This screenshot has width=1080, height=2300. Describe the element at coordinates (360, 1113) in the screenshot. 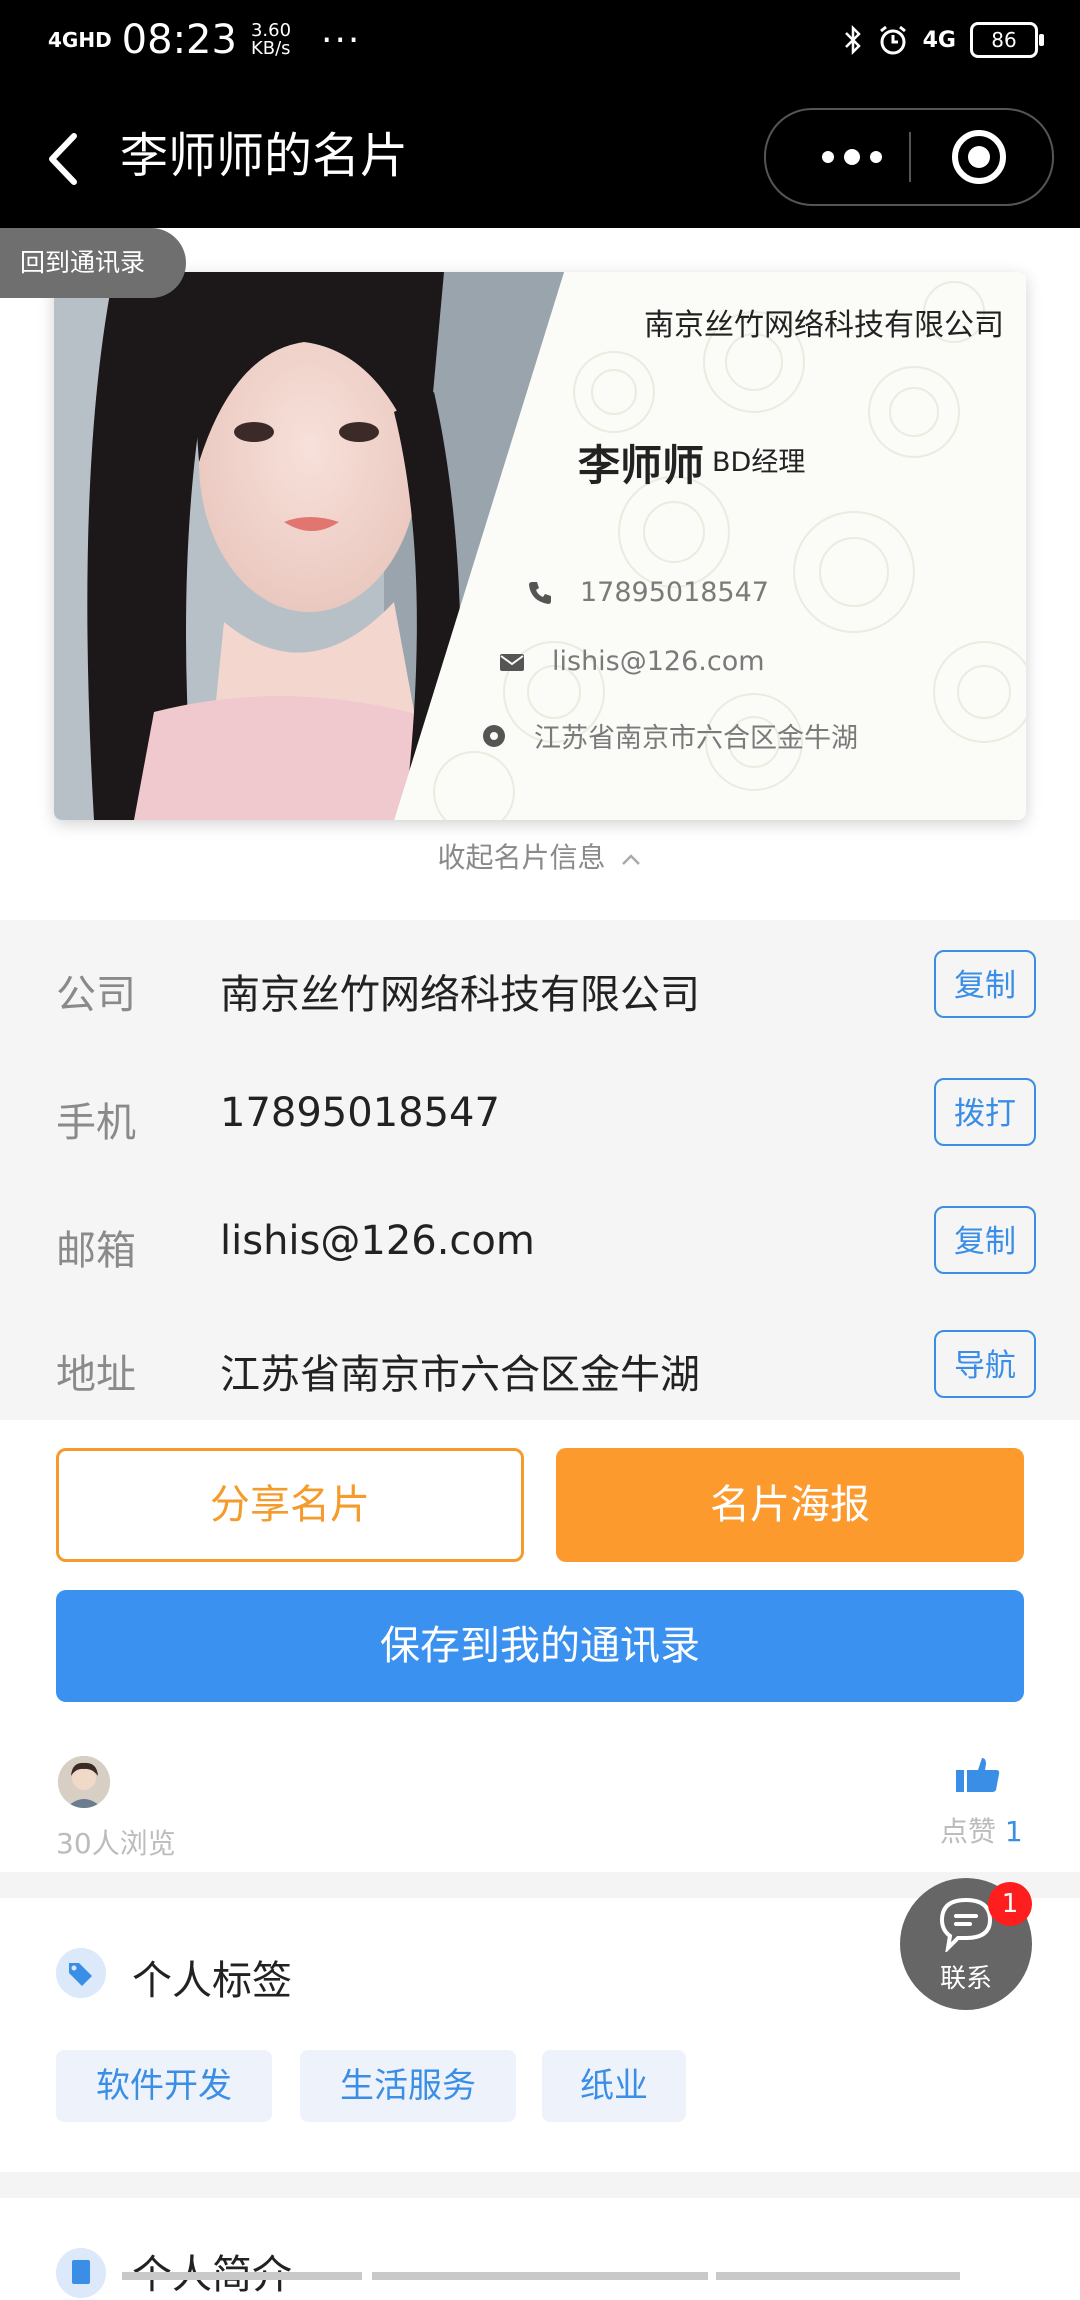

I see `info-value: 17895018547` at that location.